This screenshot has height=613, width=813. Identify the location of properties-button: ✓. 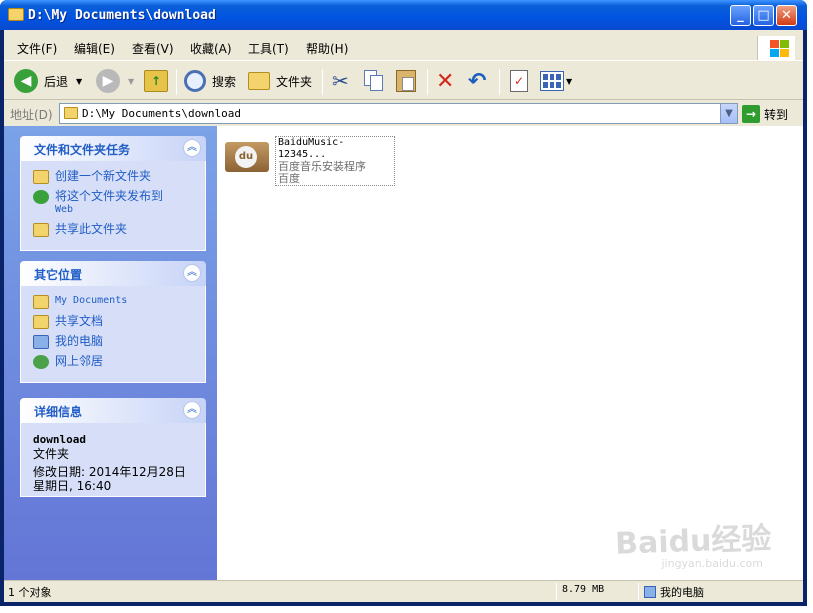
(519, 81).